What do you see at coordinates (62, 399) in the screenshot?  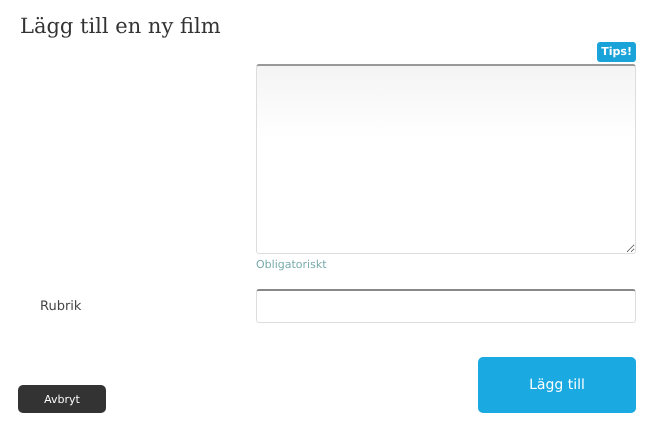 I see `cancel-button: Avbryt` at bounding box center [62, 399].